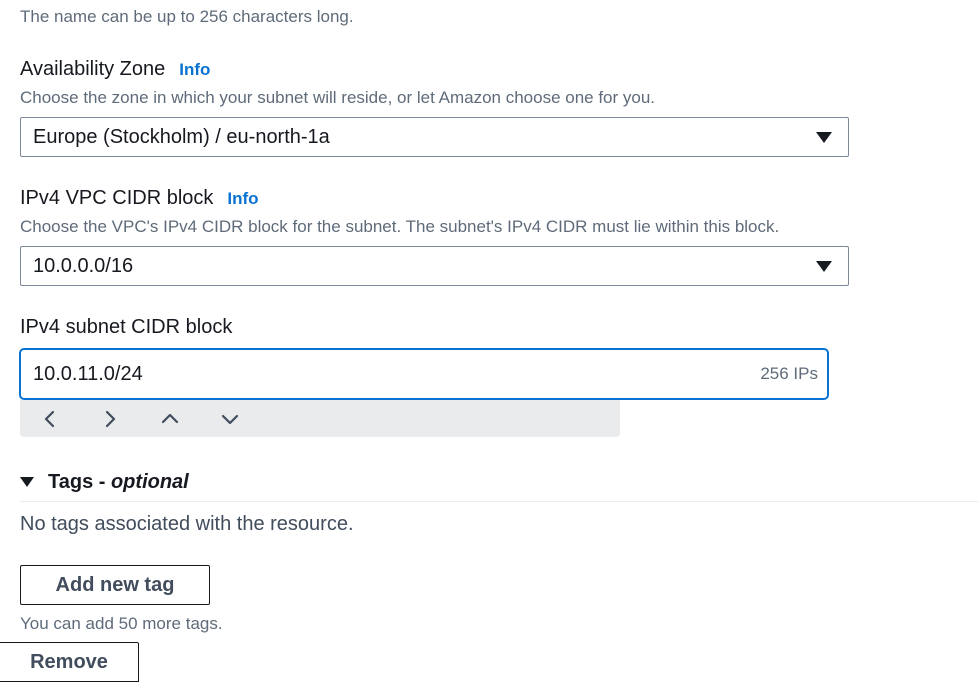 This screenshot has height=682, width=978. Describe the element at coordinates (320, 418) in the screenshot. I see `cidr-stepper-toolbar` at that location.